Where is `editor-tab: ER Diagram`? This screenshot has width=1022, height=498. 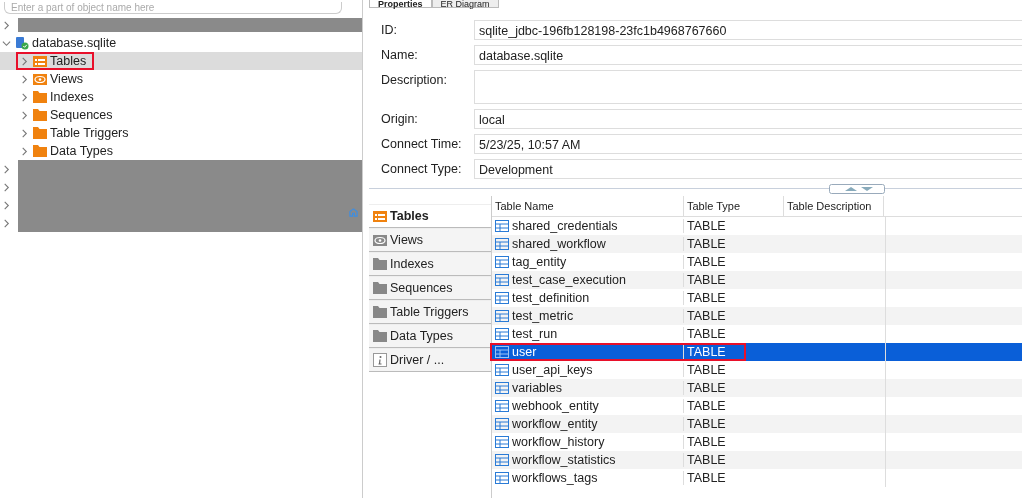 editor-tab: ER Diagram is located at coordinates (465, 4).